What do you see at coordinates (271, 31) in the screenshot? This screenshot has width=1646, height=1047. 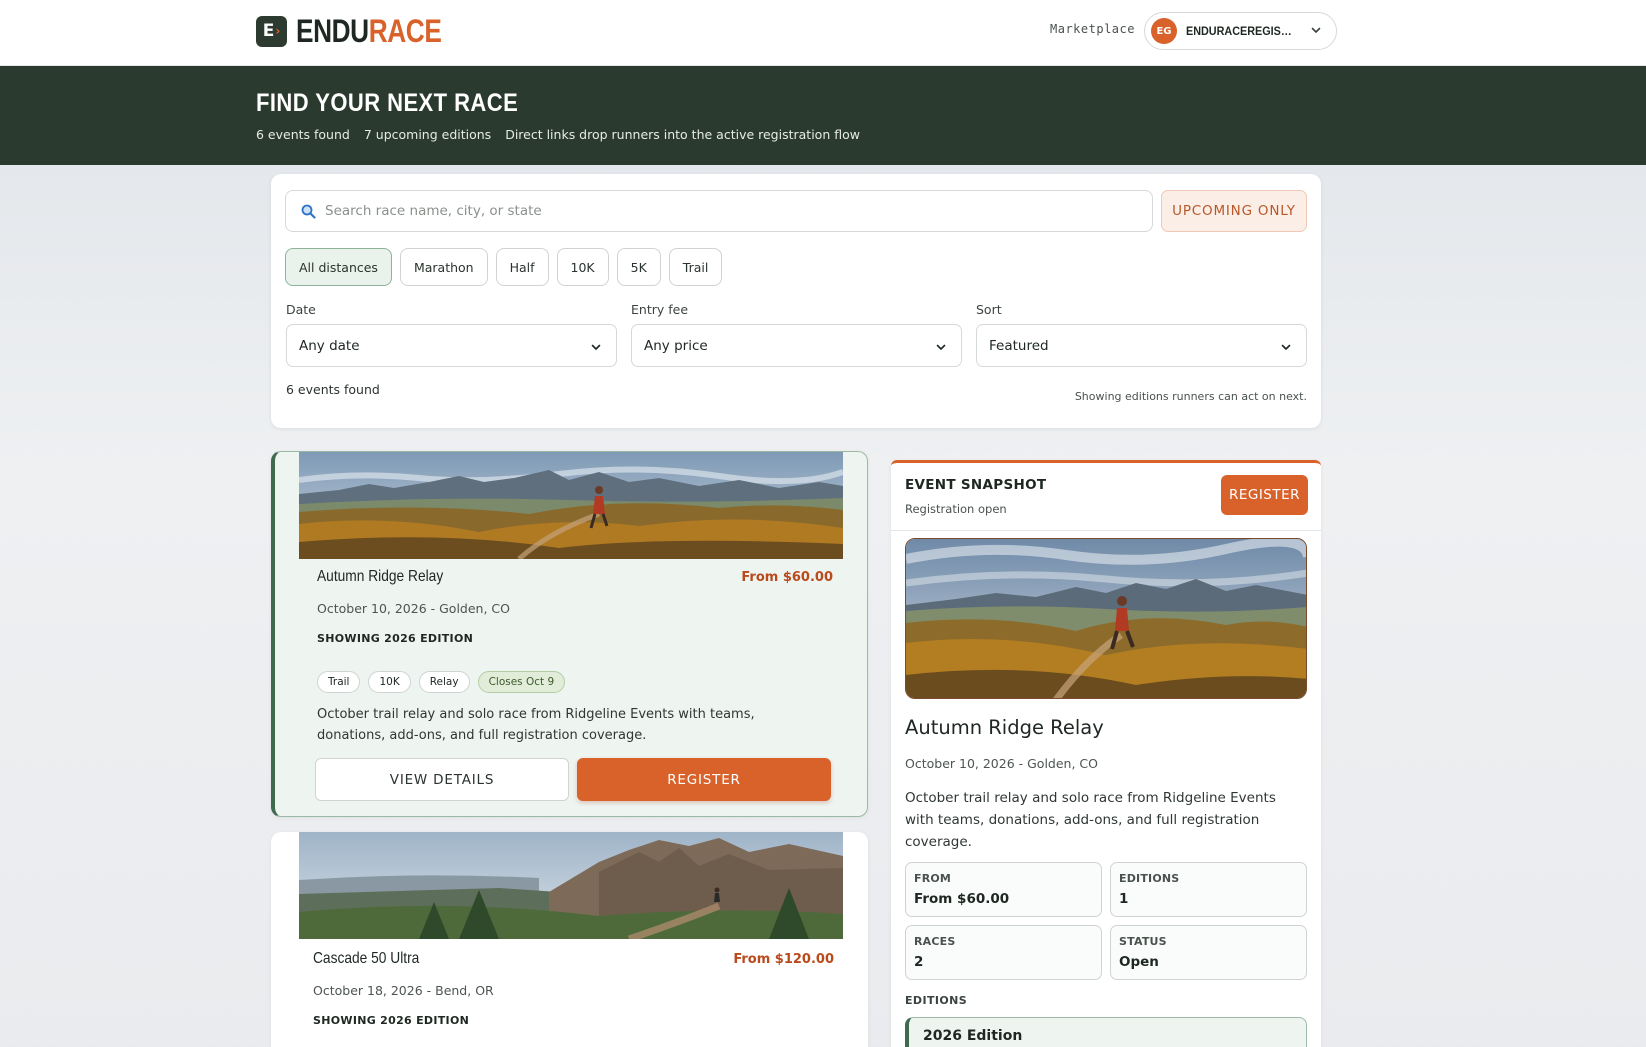 I see `logo-mark: E ›` at bounding box center [271, 31].